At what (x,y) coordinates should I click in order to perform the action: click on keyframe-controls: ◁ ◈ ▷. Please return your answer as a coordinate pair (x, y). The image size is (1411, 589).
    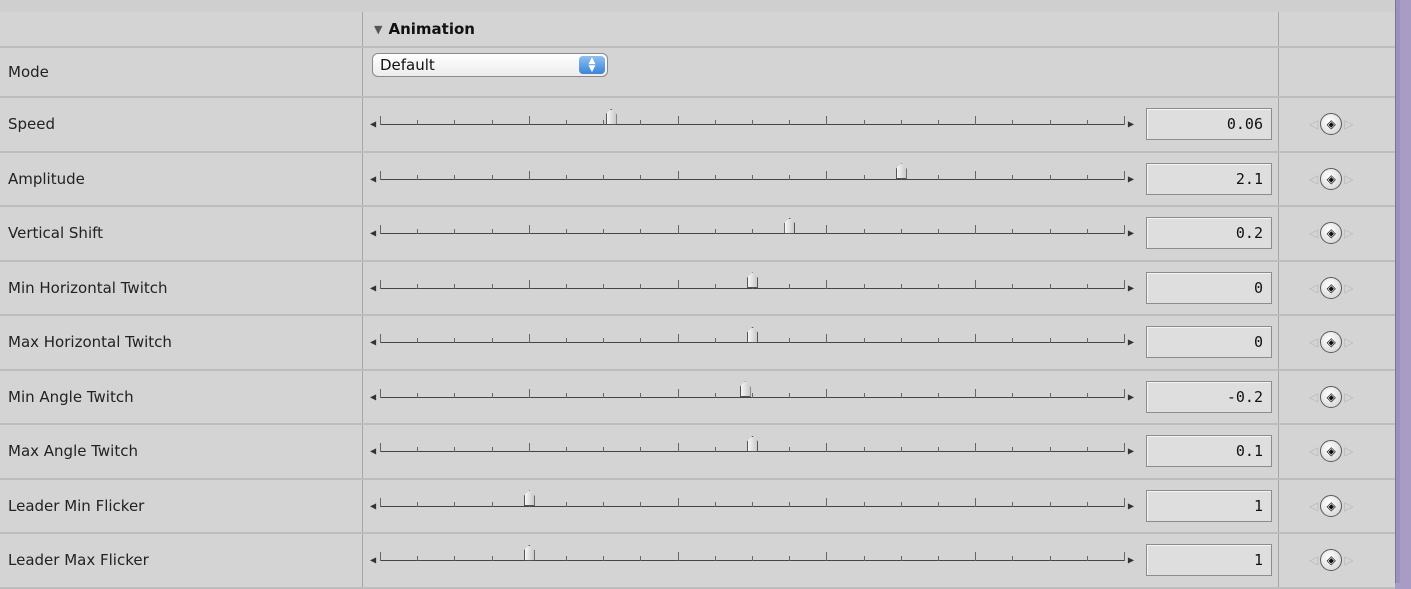
    Looking at the image, I should click on (1331, 505).